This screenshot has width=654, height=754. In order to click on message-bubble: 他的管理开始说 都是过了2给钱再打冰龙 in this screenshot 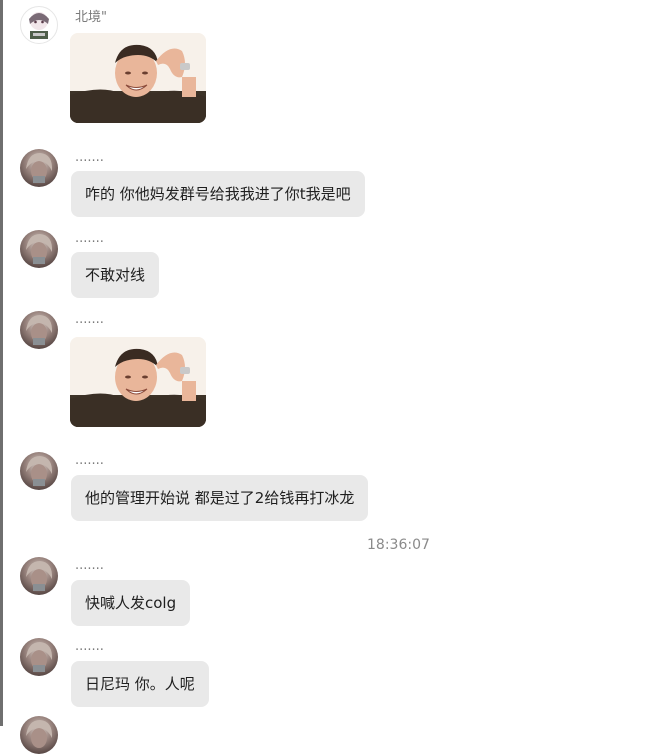, I will do `click(220, 498)`.